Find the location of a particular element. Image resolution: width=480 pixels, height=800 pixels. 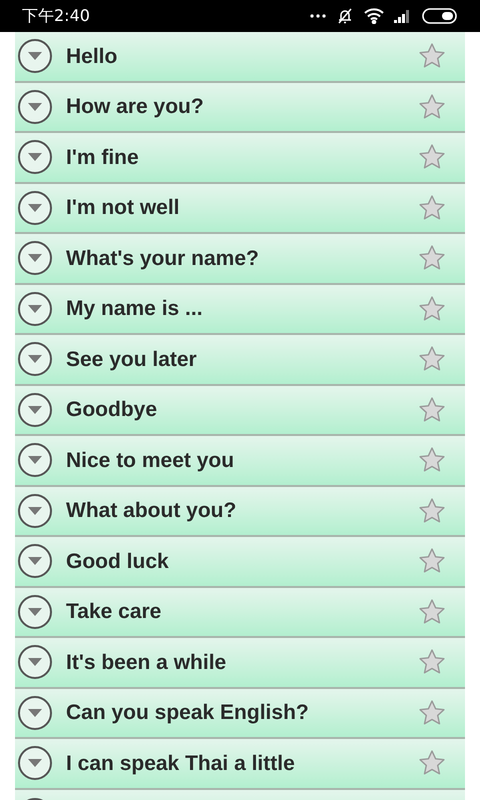

phrase-row: It's been a while is located at coordinates (240, 663).